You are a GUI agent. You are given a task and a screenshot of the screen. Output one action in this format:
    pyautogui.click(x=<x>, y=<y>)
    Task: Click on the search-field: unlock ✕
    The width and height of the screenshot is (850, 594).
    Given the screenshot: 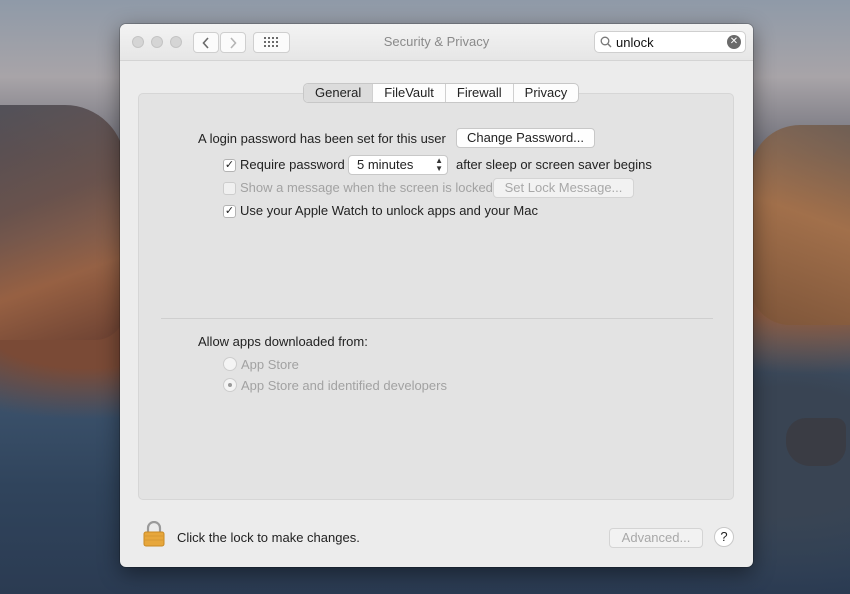 What is the action you would take?
    pyautogui.click(x=670, y=42)
    